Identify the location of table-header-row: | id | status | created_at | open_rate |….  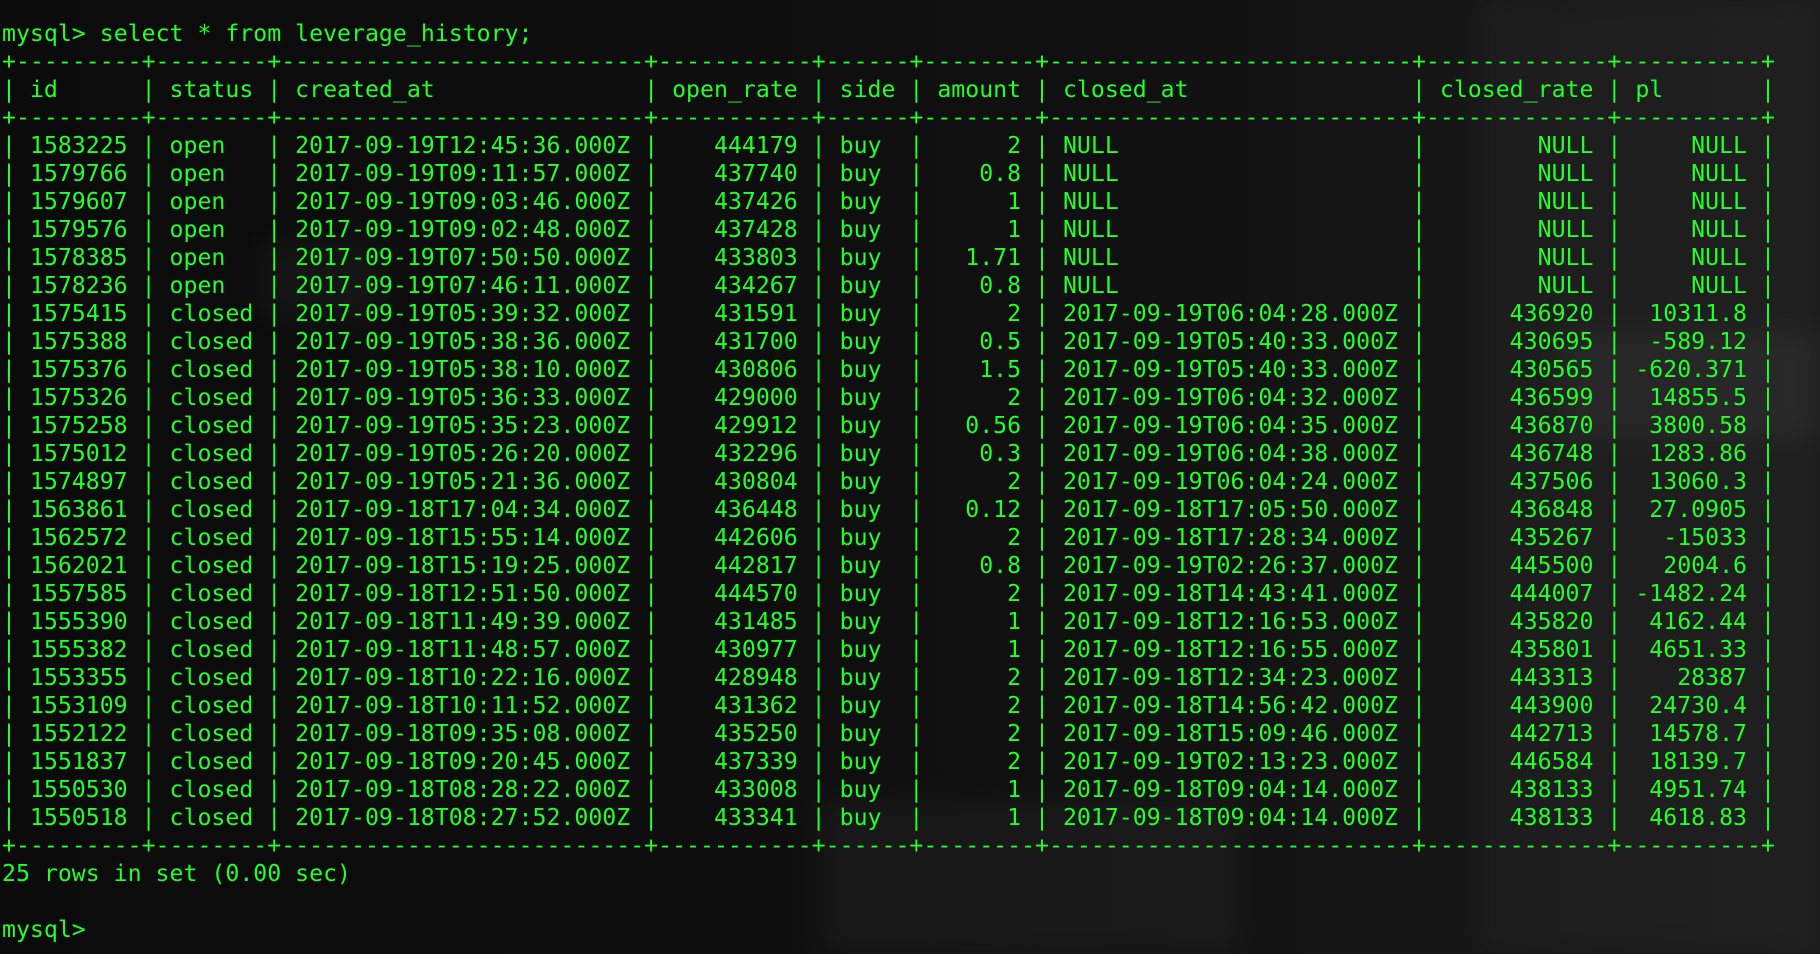
(888, 89).